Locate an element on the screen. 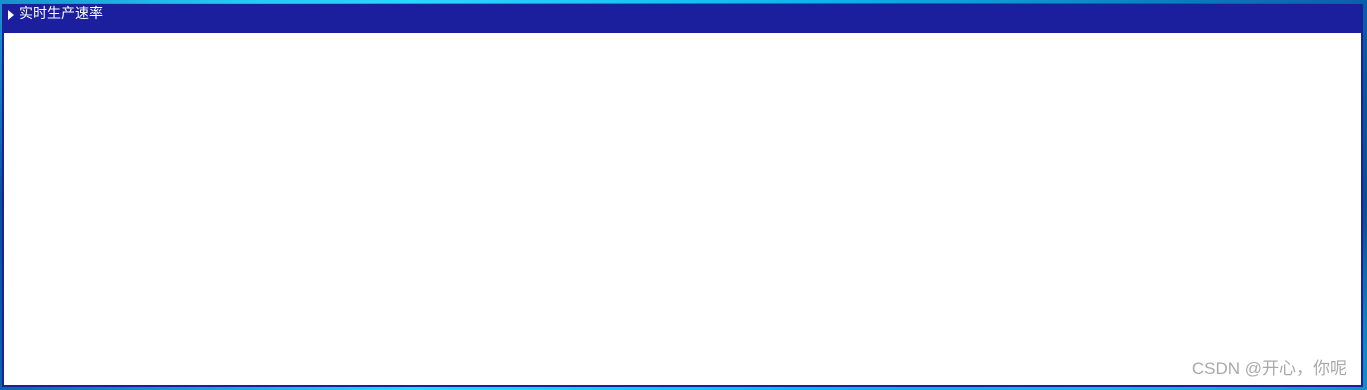 The height and width of the screenshot is (390, 1367). background-top-streak is located at coordinates (683, 1).